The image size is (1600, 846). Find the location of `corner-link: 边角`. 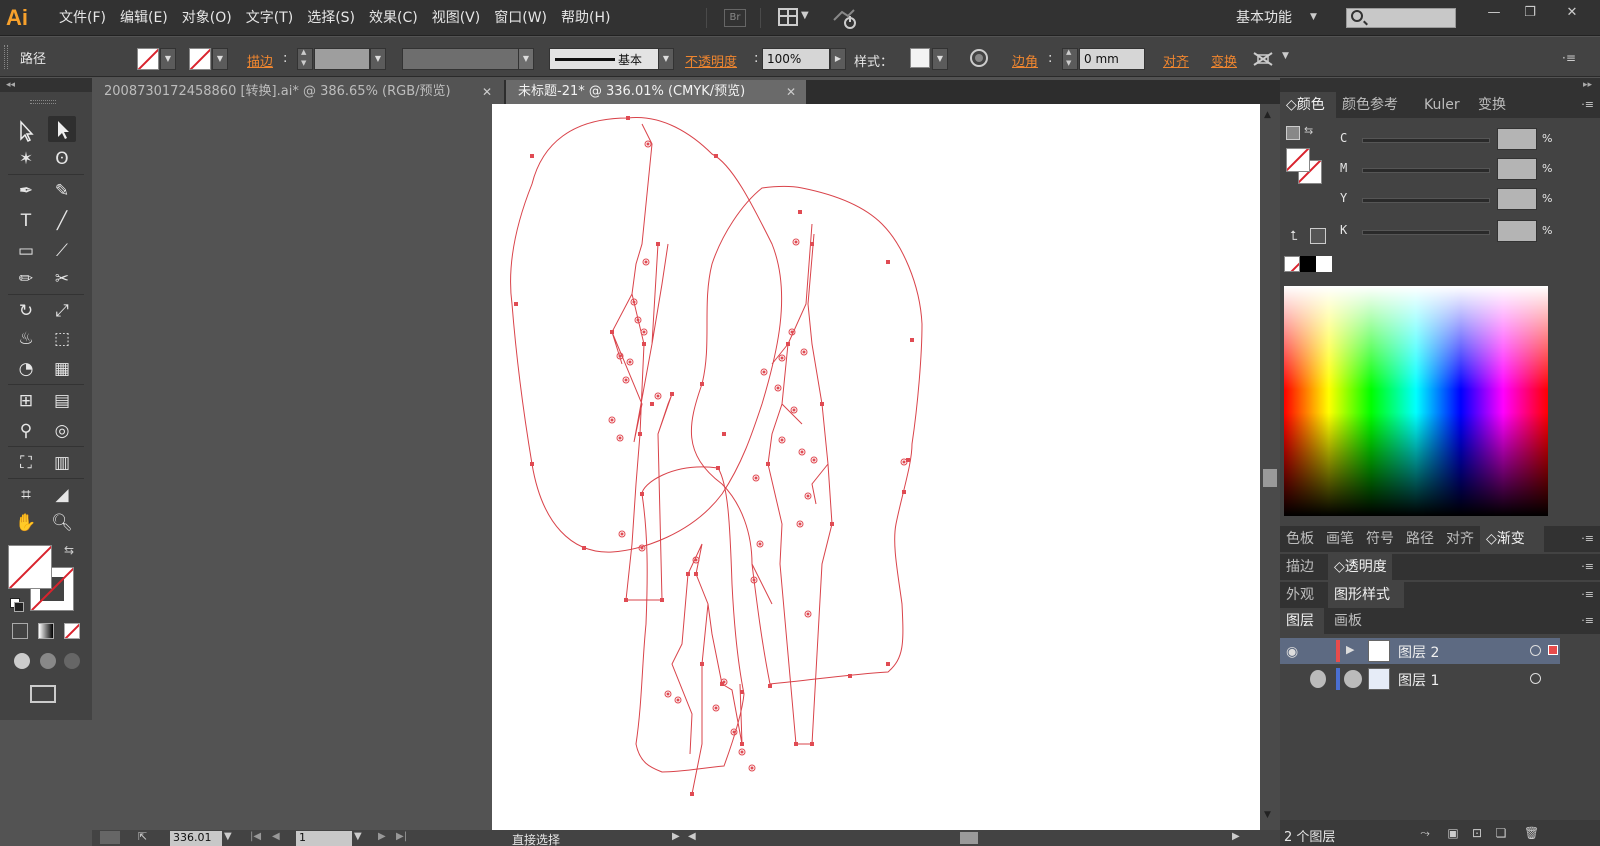

corner-link: 边角 is located at coordinates (1025, 60).